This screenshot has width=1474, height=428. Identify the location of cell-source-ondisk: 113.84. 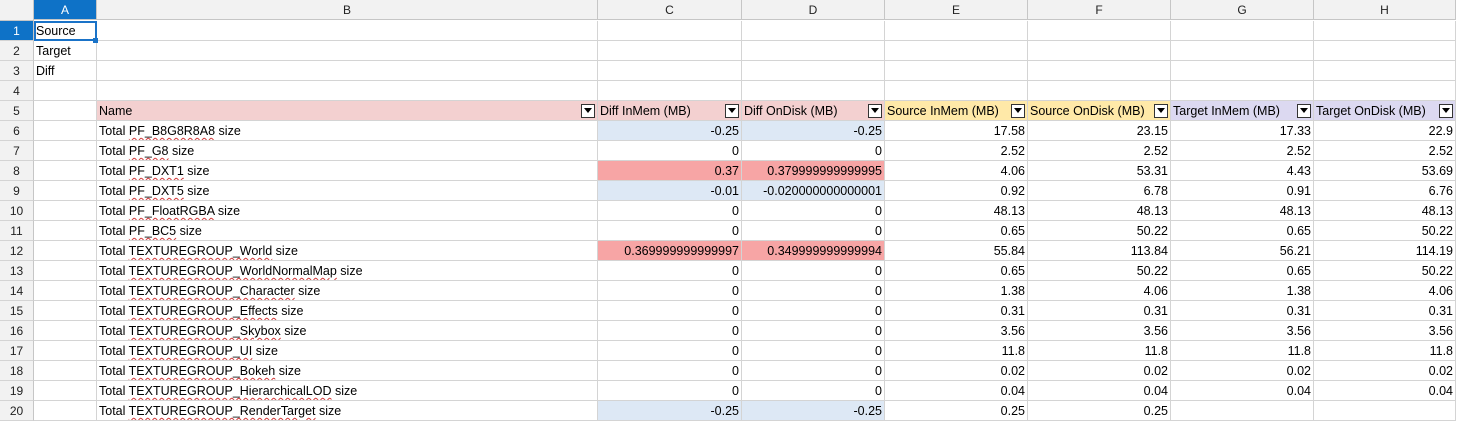
(1099, 251).